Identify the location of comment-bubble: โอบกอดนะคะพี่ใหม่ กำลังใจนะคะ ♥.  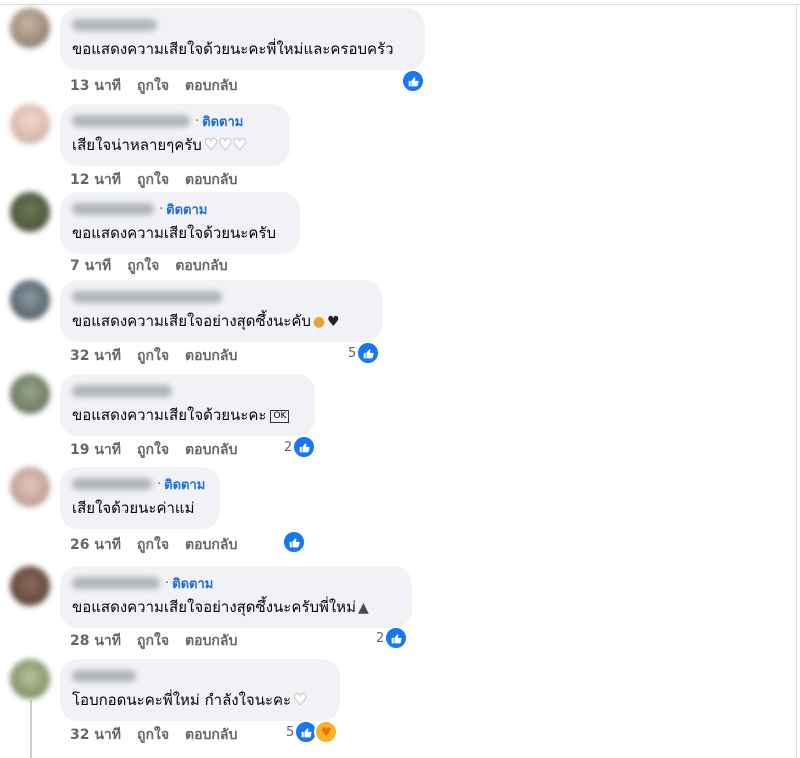
(200, 690).